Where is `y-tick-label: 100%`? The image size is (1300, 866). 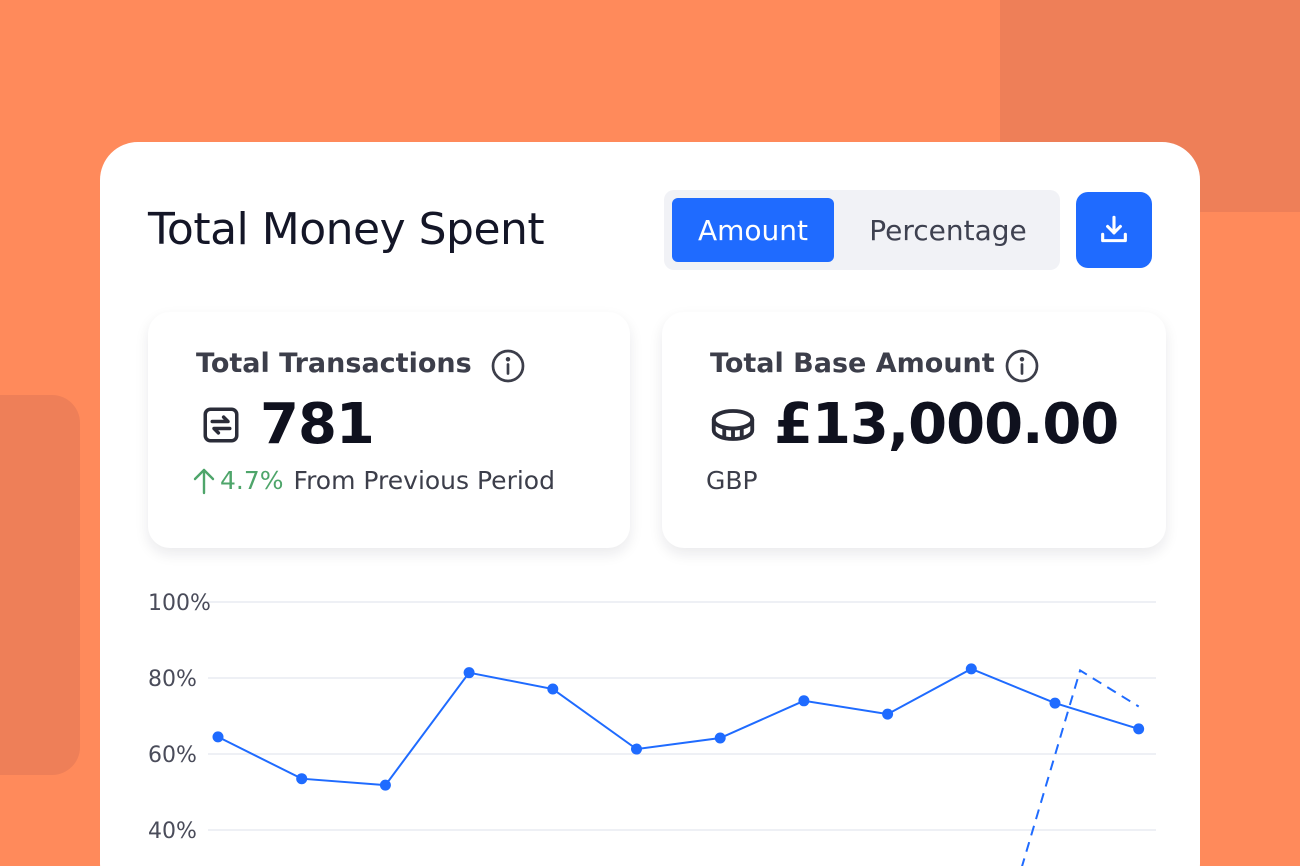 y-tick-label: 100% is located at coordinates (179, 603).